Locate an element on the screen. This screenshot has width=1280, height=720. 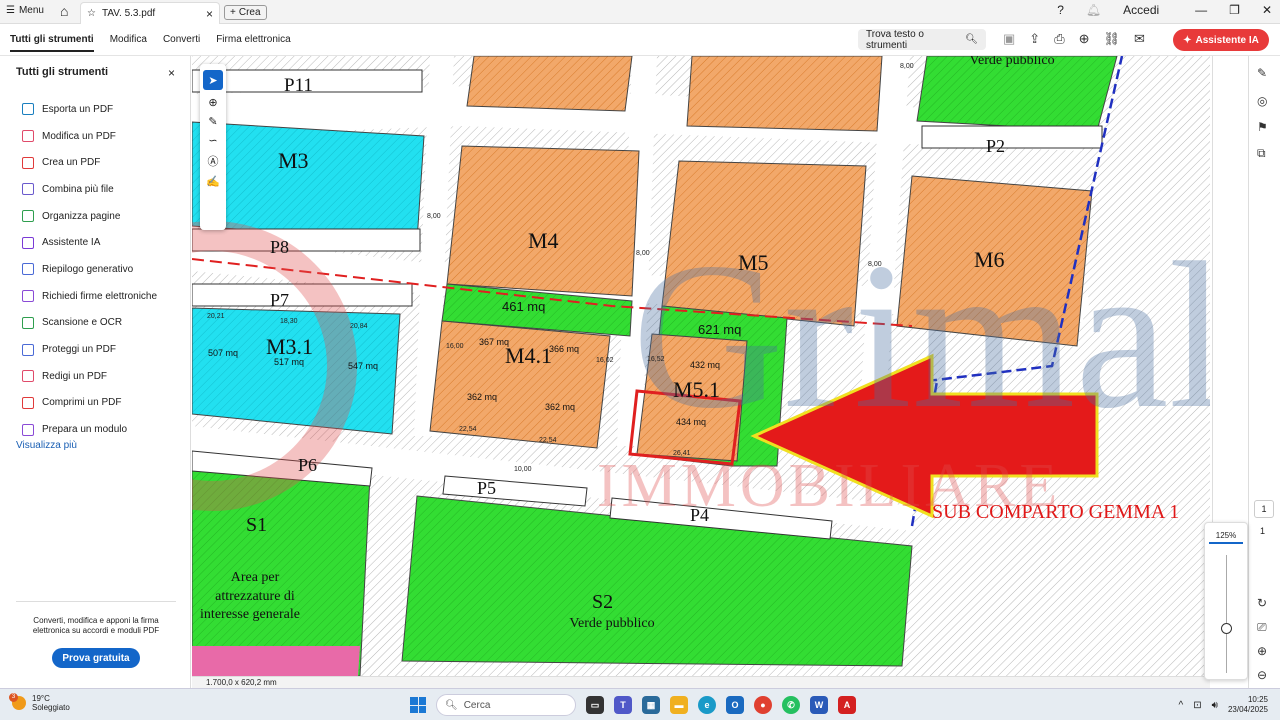
minimize-icon: — is located at coordinates (1201, 10).